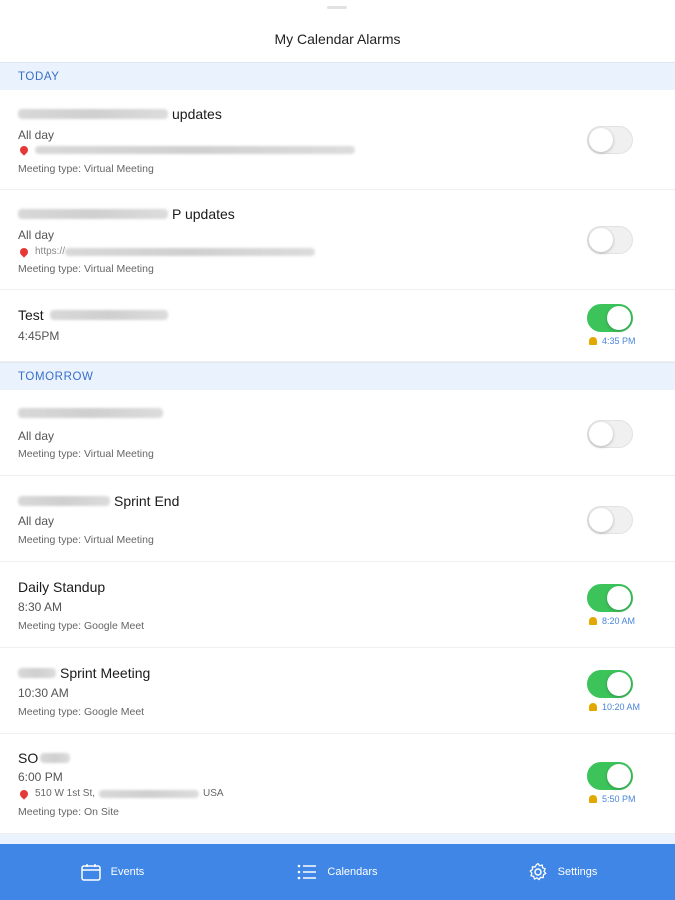 The width and height of the screenshot is (675, 900). Describe the element at coordinates (28, 758) in the screenshot. I see `event-title-text: SO` at that location.